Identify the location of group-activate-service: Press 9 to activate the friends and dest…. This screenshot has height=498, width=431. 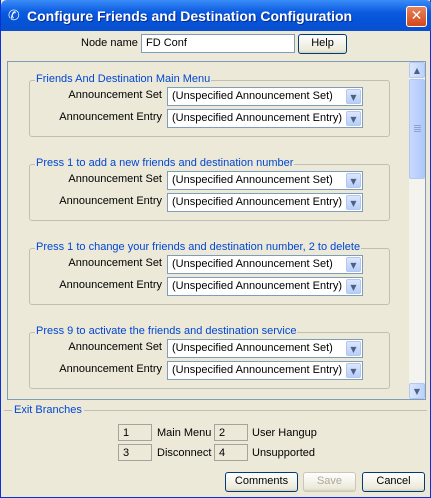
(209, 357).